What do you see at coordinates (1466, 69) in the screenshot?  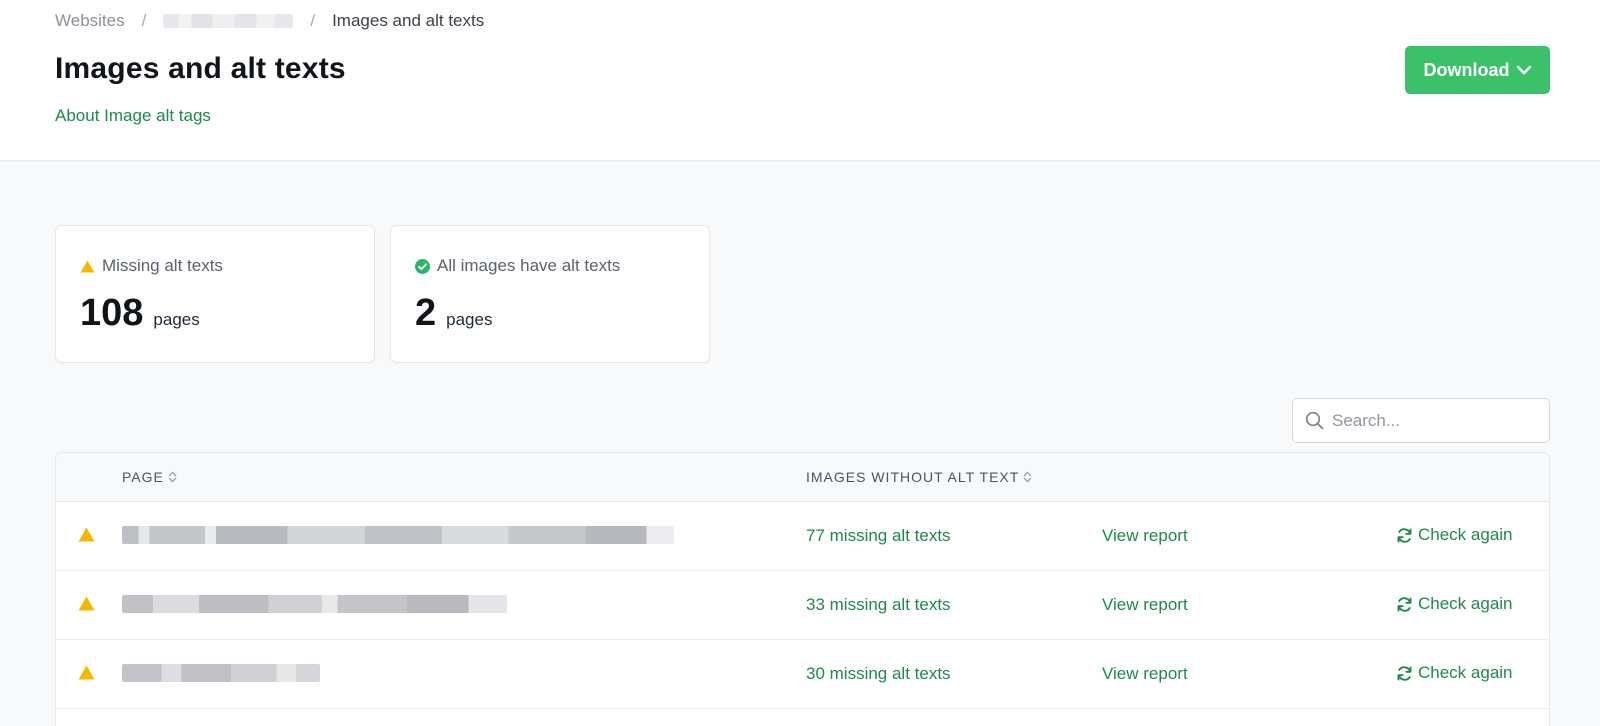 I see `download-button-label: Download` at bounding box center [1466, 69].